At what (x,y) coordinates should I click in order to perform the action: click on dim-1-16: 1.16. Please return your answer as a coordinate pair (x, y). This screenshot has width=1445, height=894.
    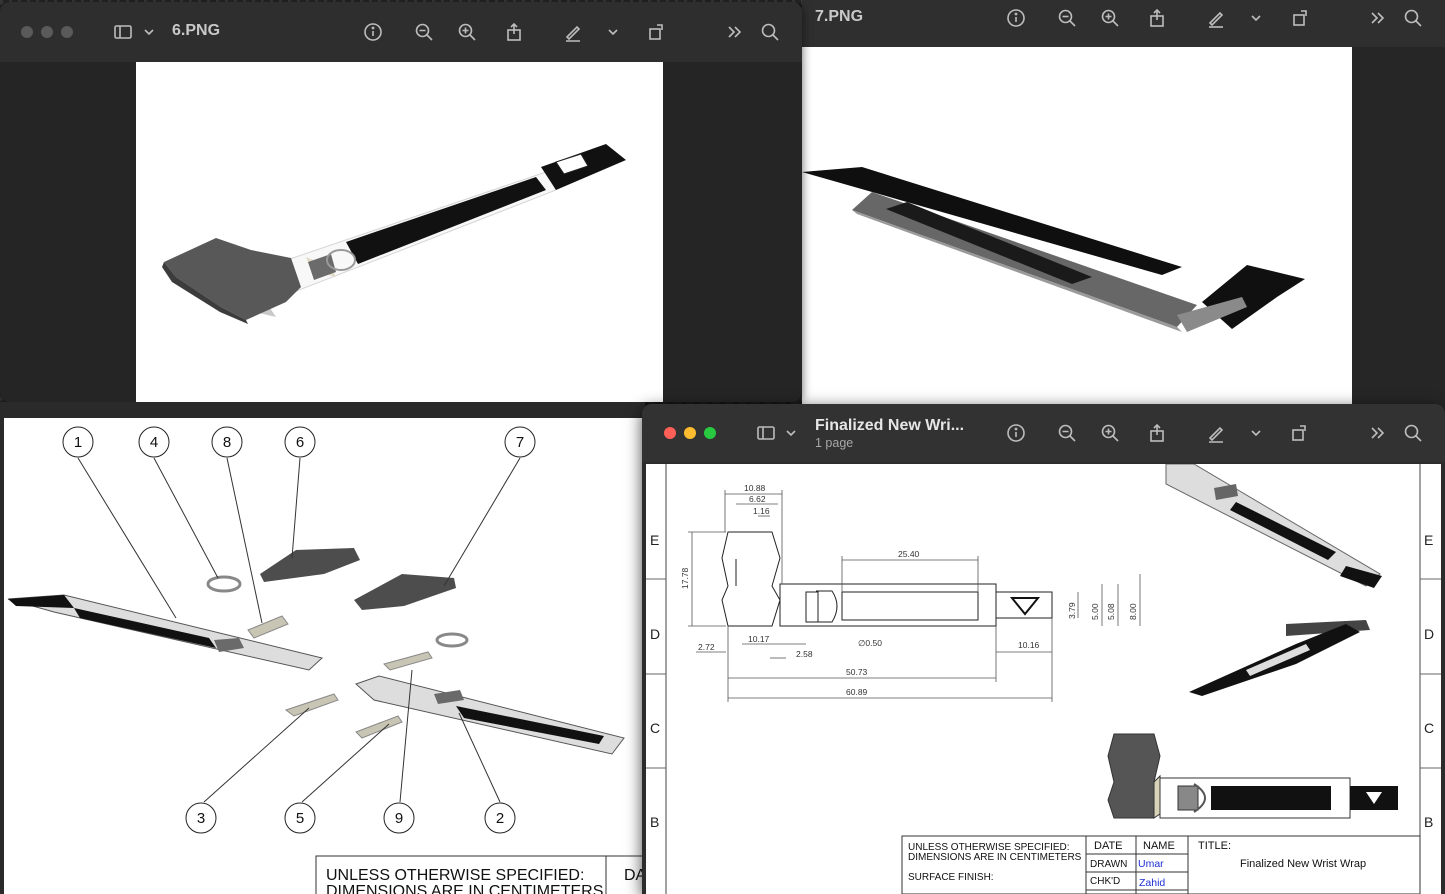
    Looking at the image, I should click on (761, 511).